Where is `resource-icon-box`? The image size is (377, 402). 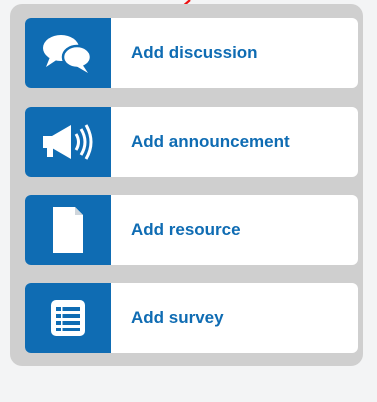 resource-icon-box is located at coordinates (68, 230).